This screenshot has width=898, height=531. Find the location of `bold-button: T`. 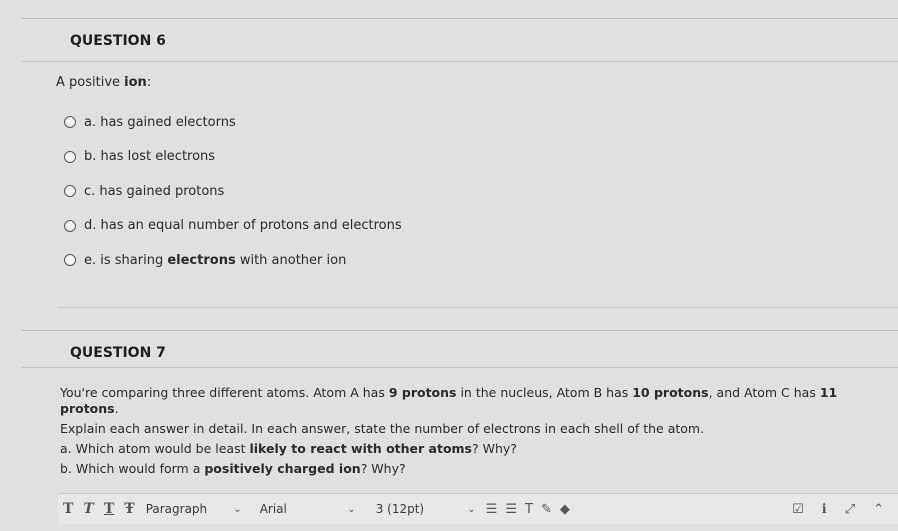

bold-button: T is located at coordinates (68, 509).